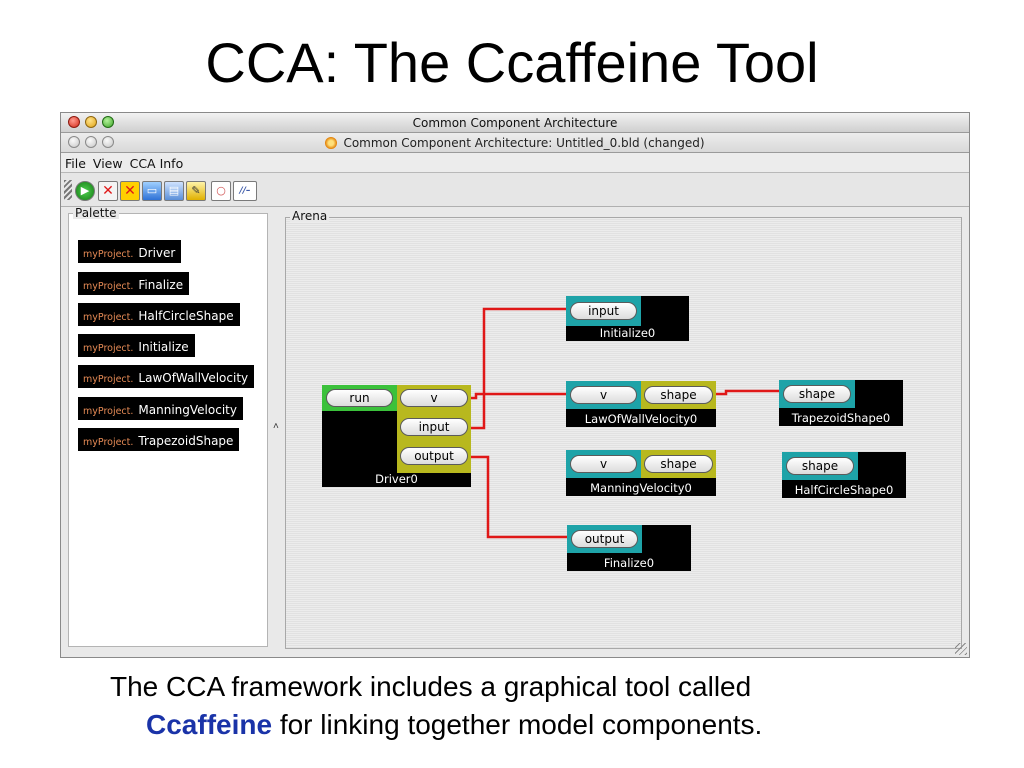  Describe the element at coordinates (310, 216) in the screenshot. I see `arena-label: Arena` at that location.